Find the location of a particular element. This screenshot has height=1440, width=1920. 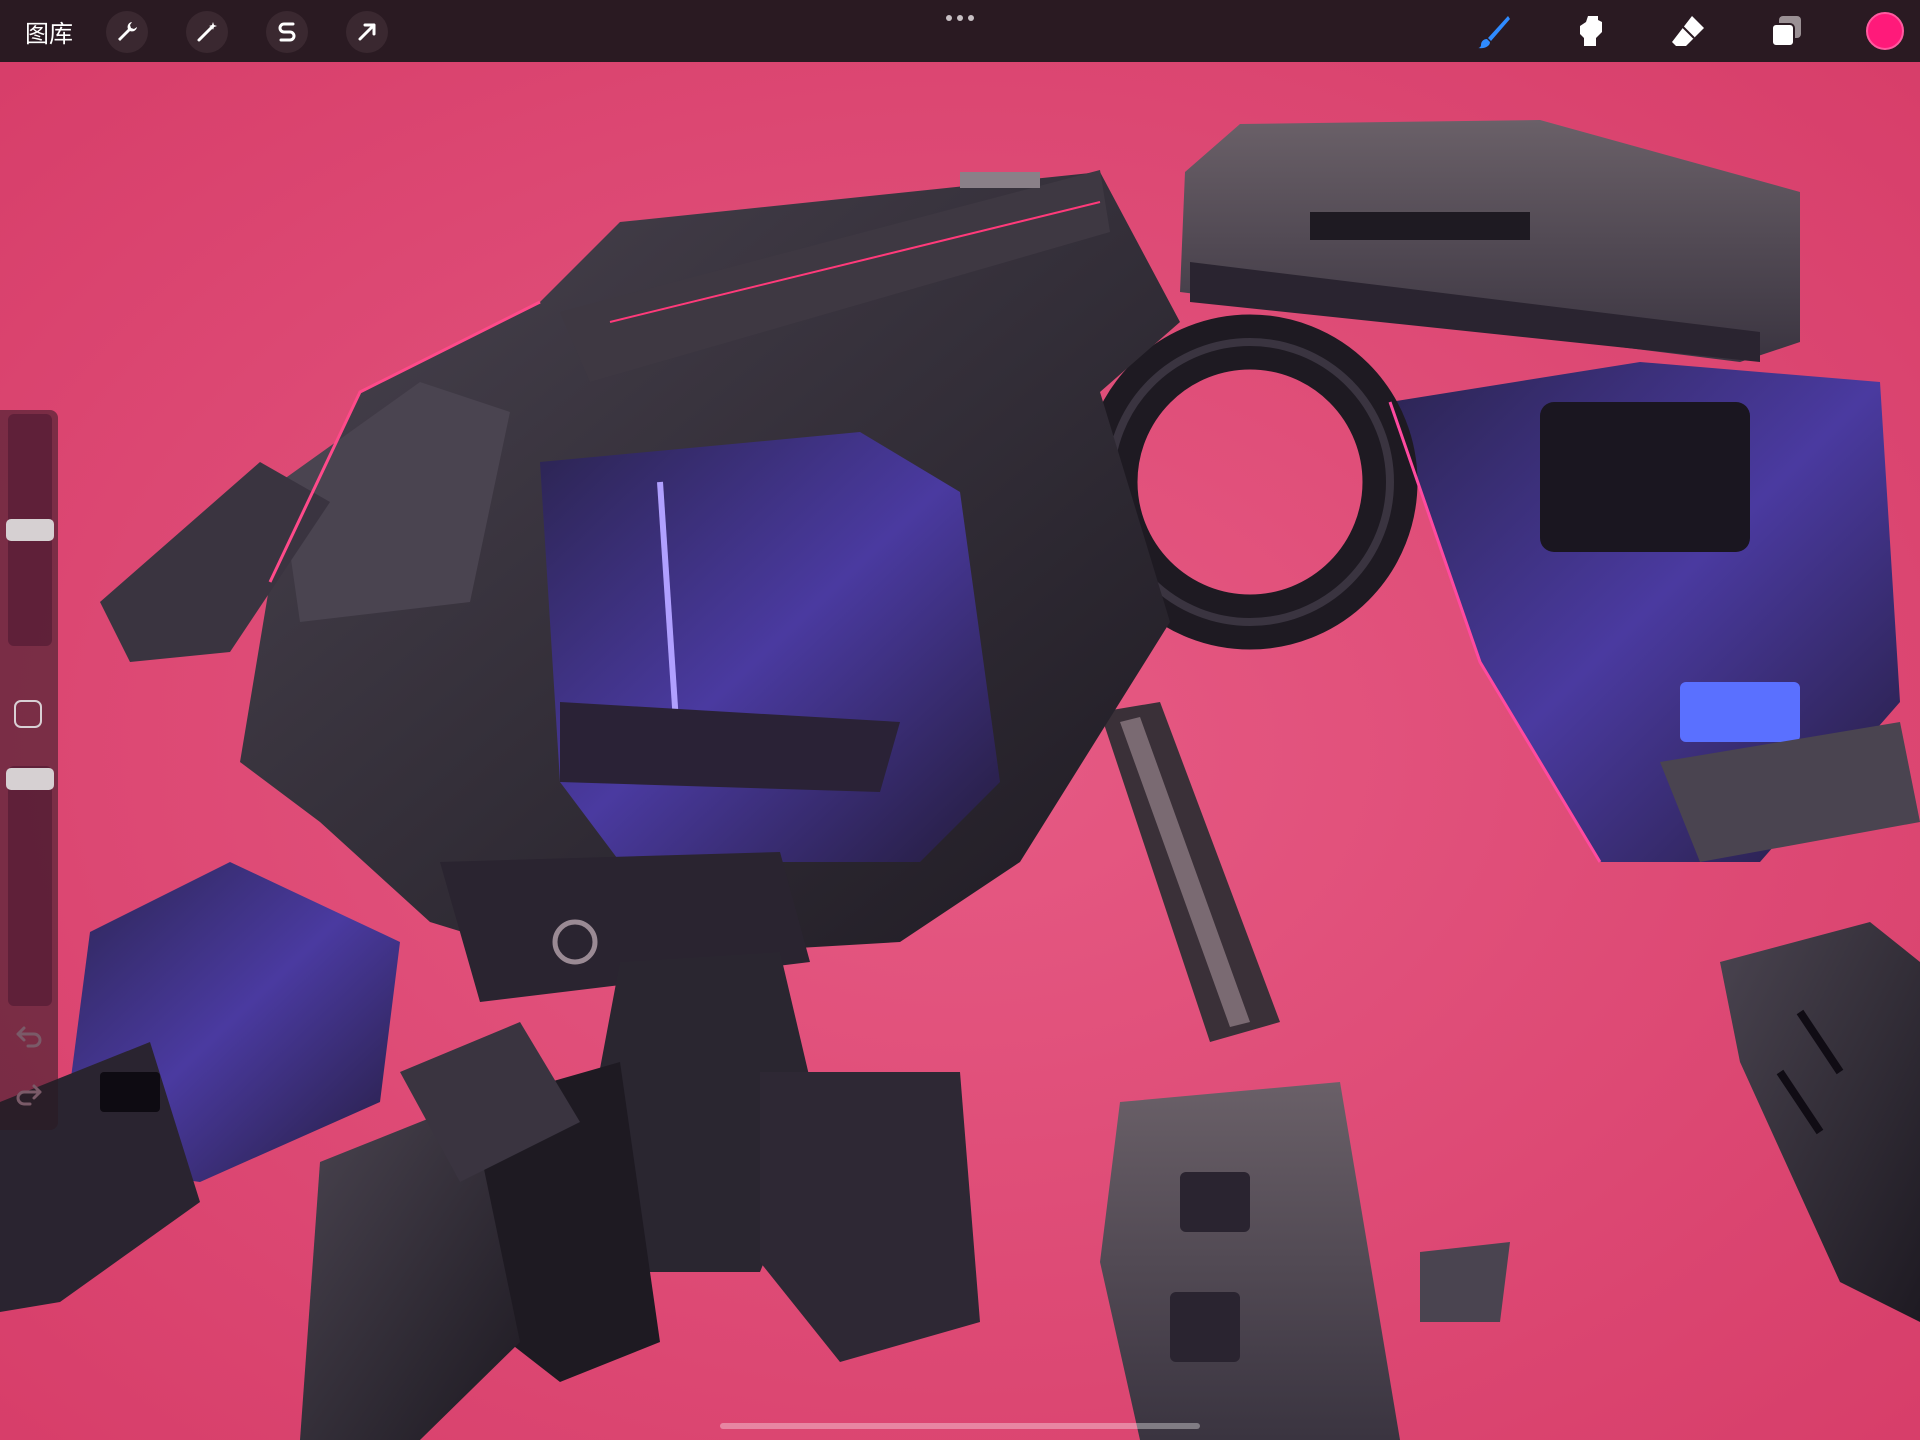

top-toolbar: 图库 is located at coordinates (960, 31).